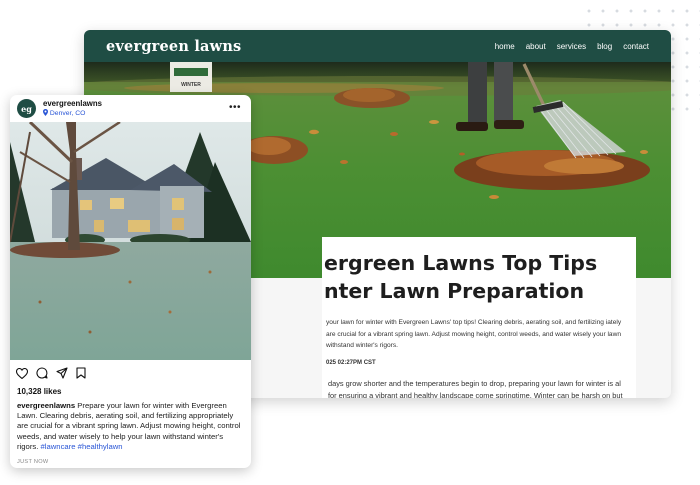 Image resolution: width=700 pixels, height=485 pixels. What do you see at coordinates (72, 104) in the screenshot?
I see `author-username: evergreenlawns` at bounding box center [72, 104].